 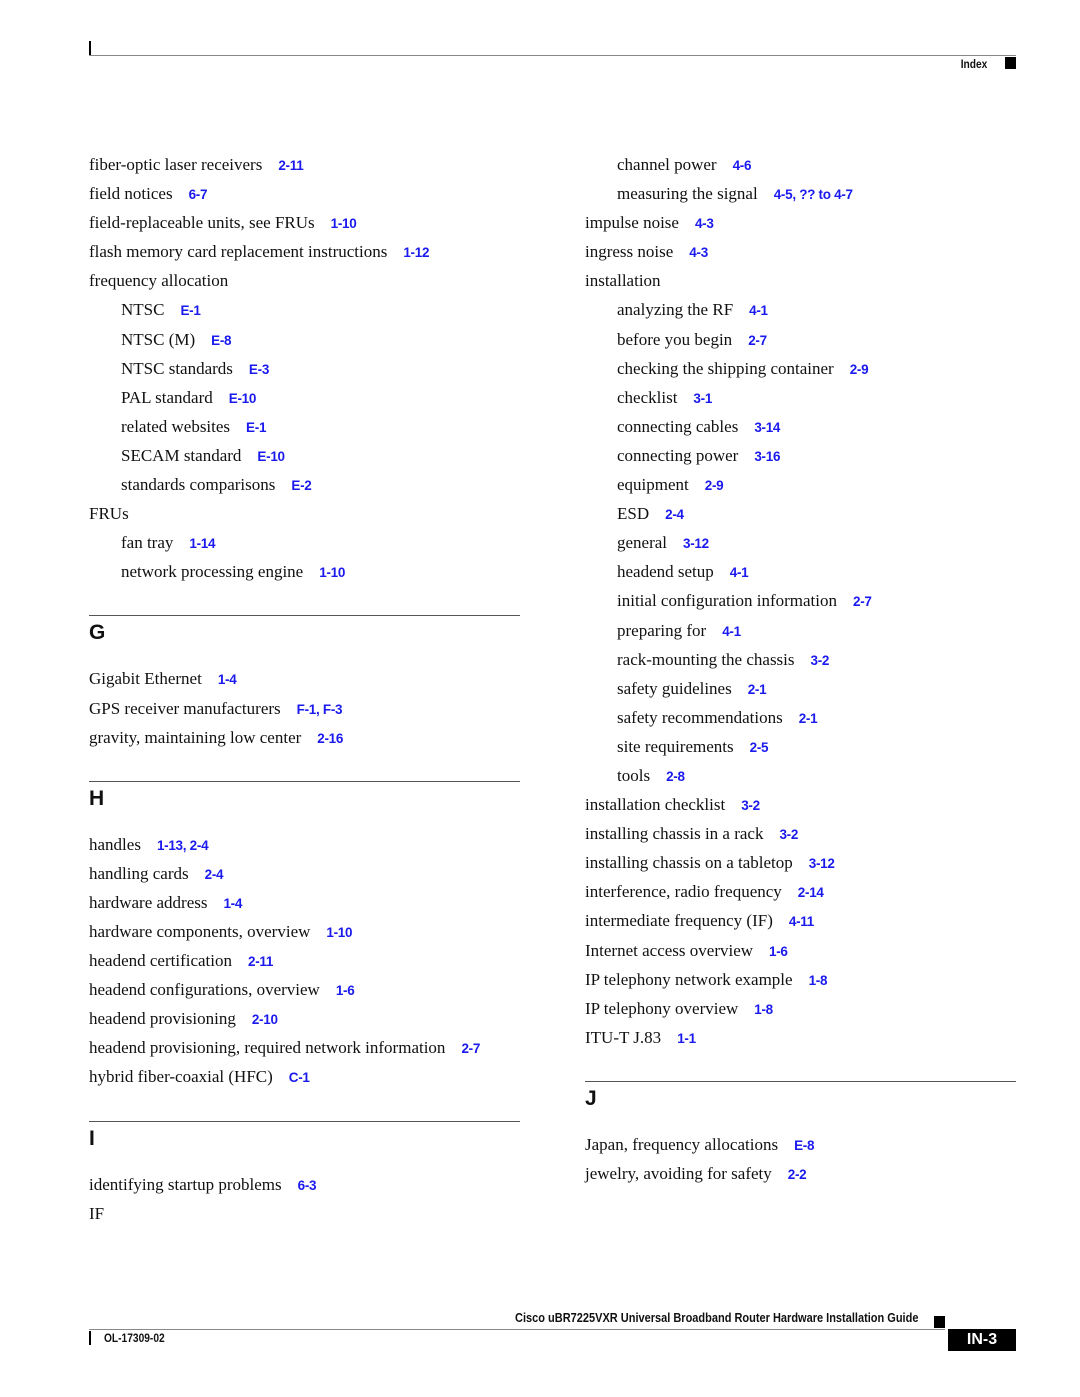 I want to click on page-reference-link: E-2, so click(x=301, y=485).